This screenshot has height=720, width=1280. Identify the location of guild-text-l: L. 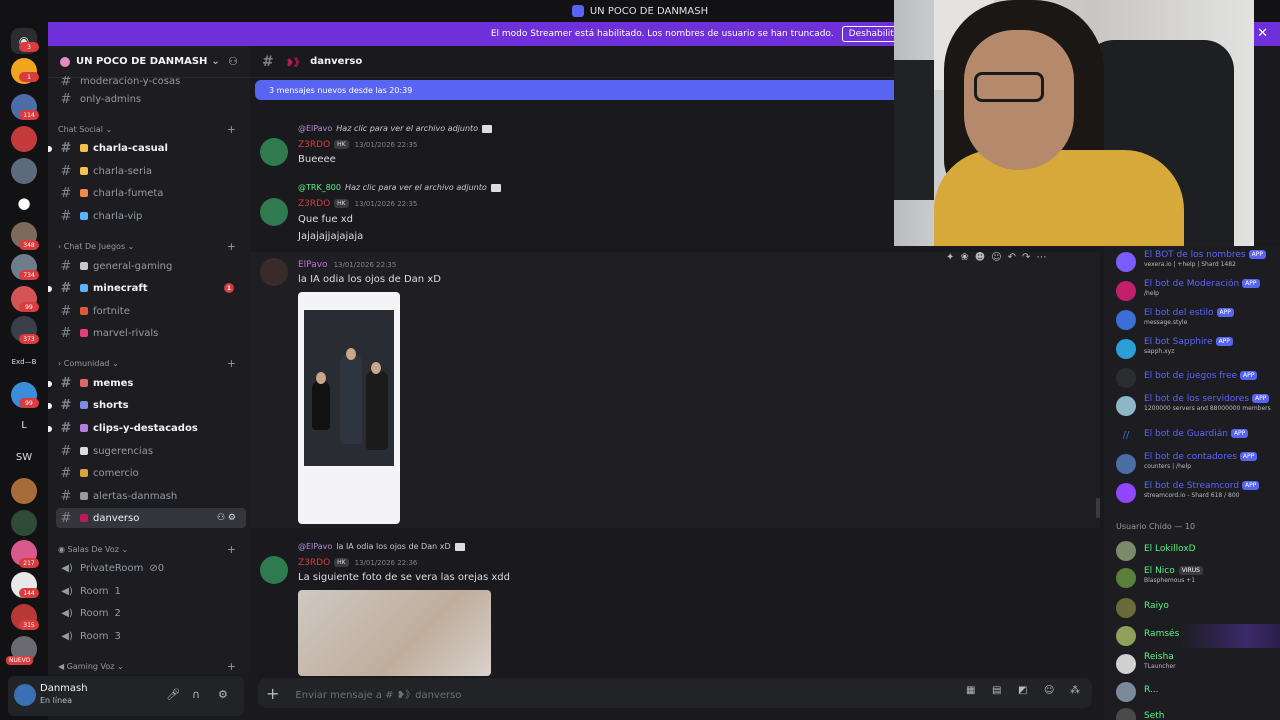
(24, 425).